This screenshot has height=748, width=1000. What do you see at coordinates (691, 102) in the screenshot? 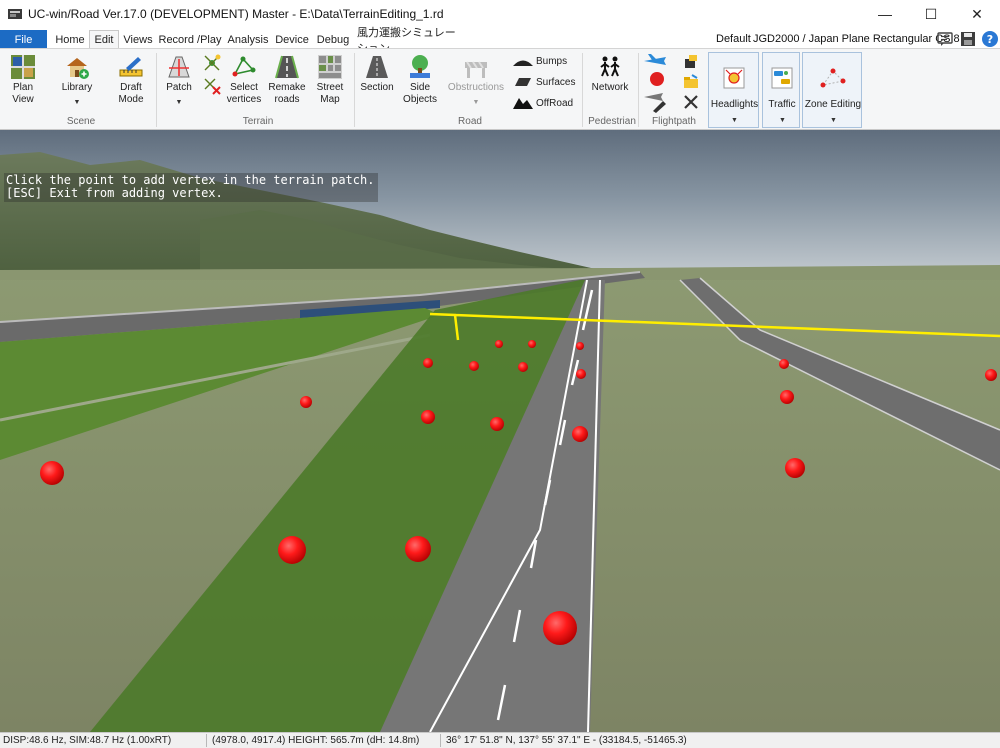
I see `flightpath-delete-icon` at bounding box center [691, 102].